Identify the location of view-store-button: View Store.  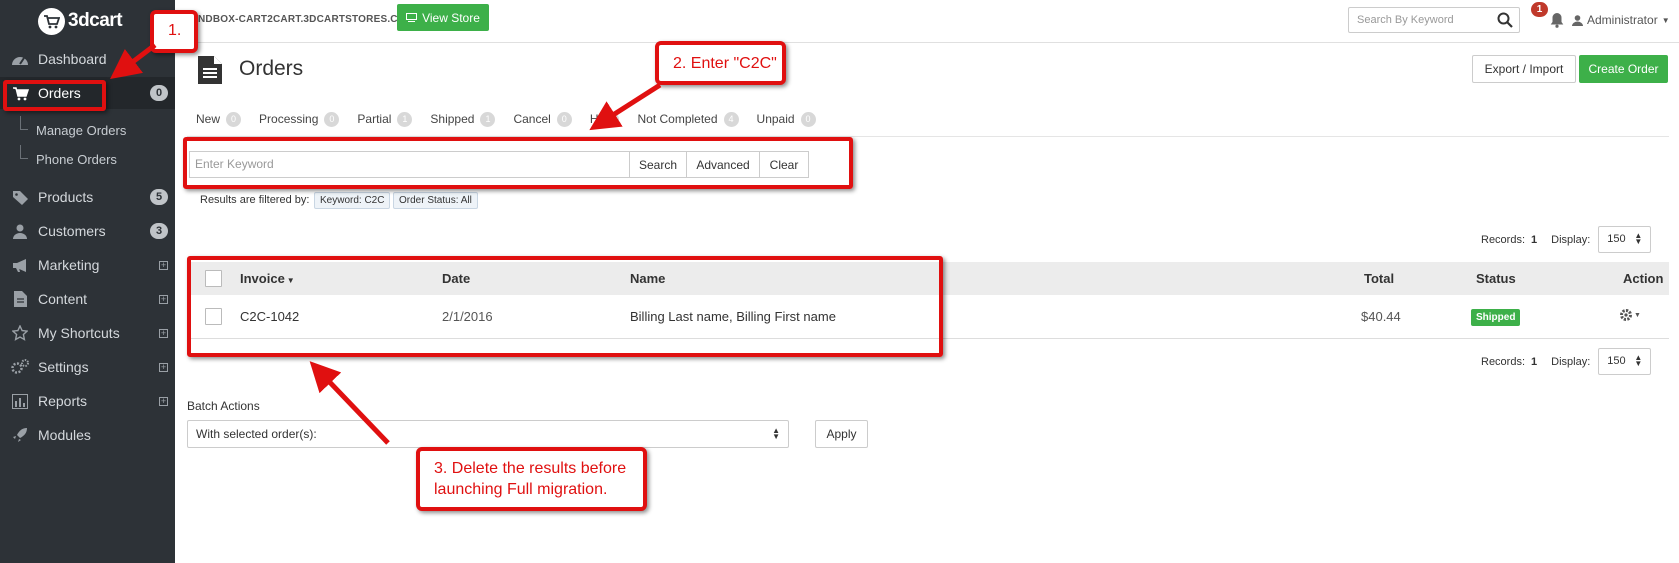
(443, 17).